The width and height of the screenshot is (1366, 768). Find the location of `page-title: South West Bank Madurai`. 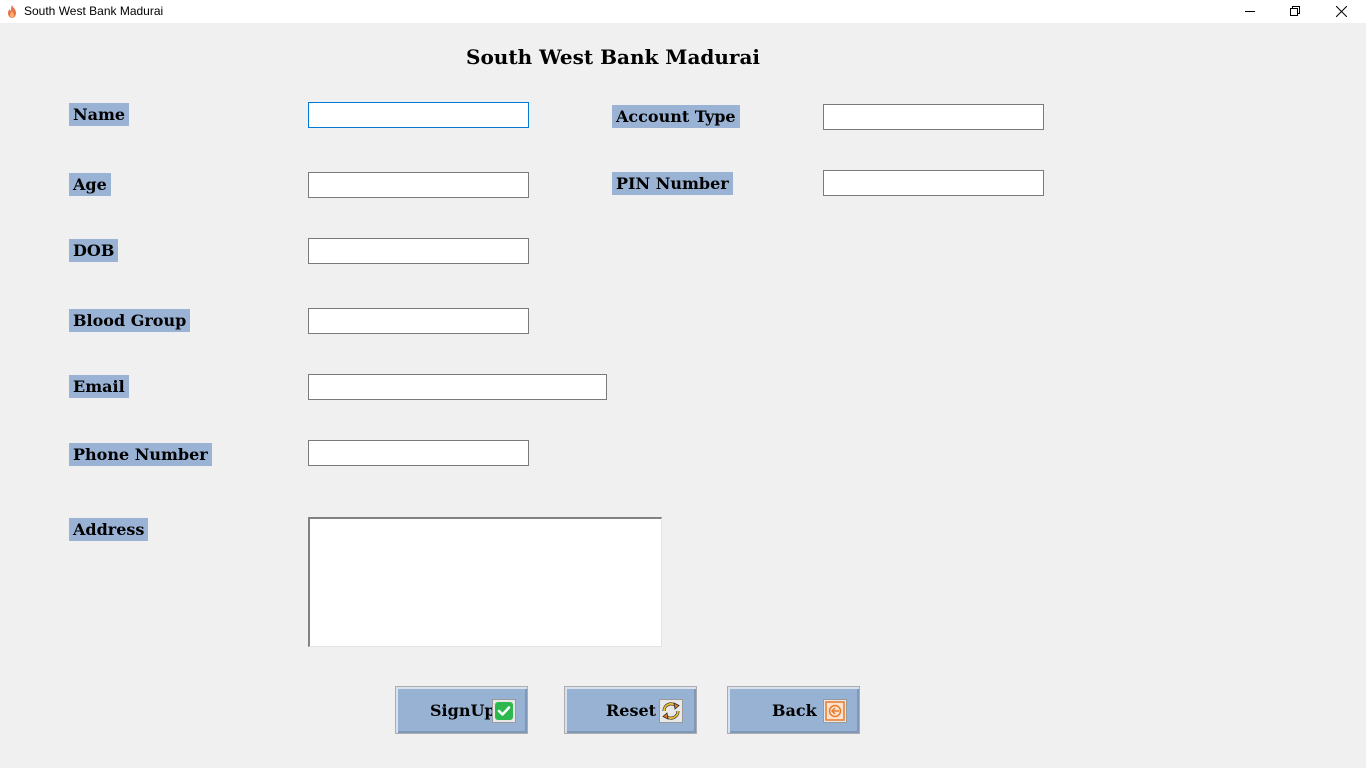

page-title: South West Bank Madurai is located at coordinates (613, 57).